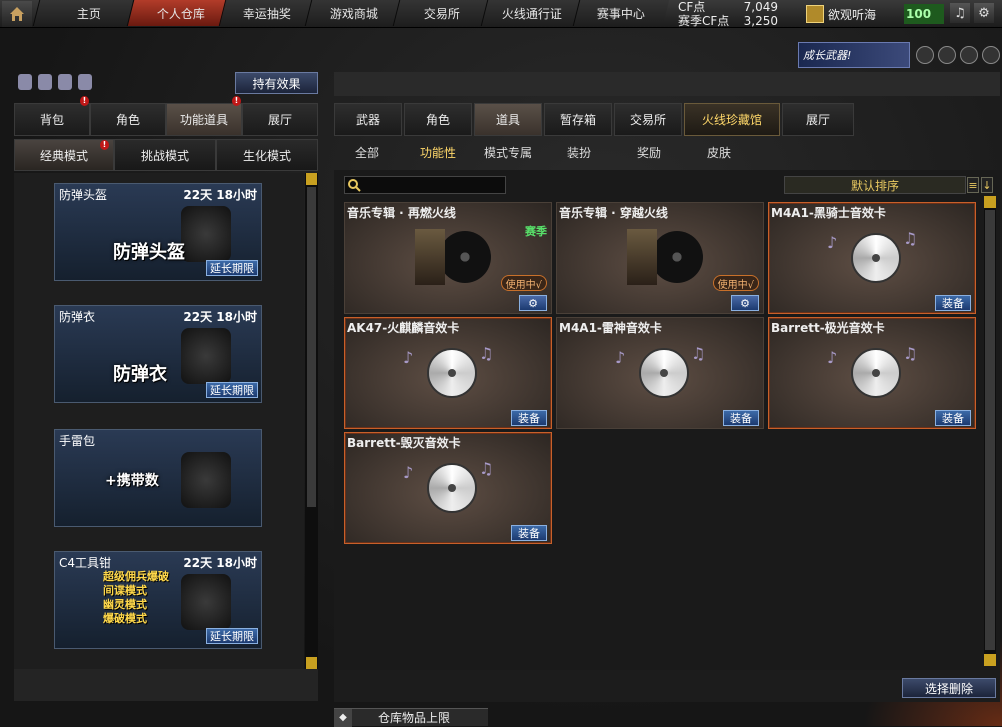  I want to click on tab-label: 展厅, so click(279, 120).